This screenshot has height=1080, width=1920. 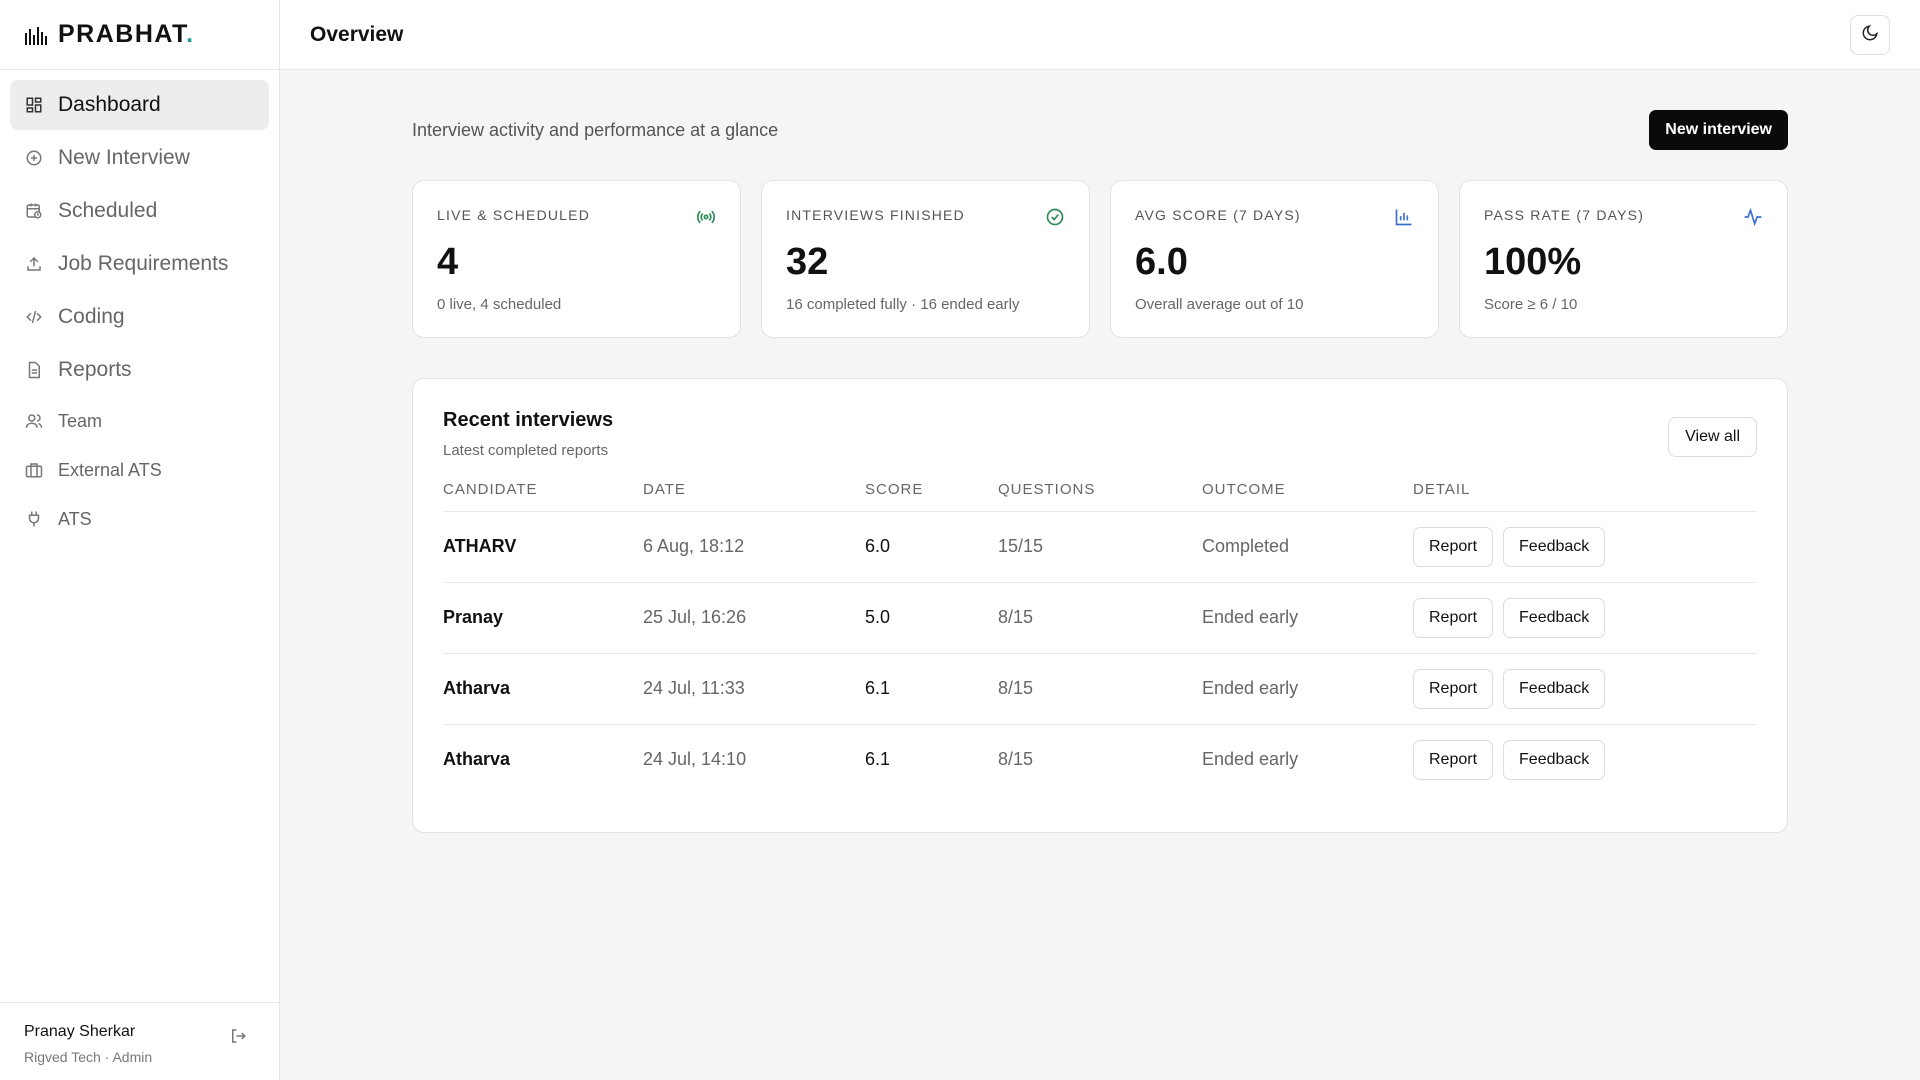 I want to click on stat-note: 0 live, 4 scheduled, so click(x=499, y=304).